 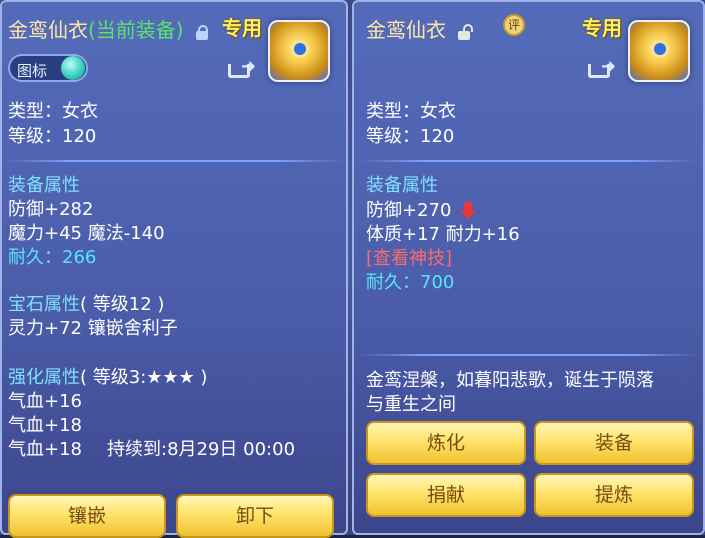 I want to click on gem-level: ( 等级12 ), so click(x=122, y=304).